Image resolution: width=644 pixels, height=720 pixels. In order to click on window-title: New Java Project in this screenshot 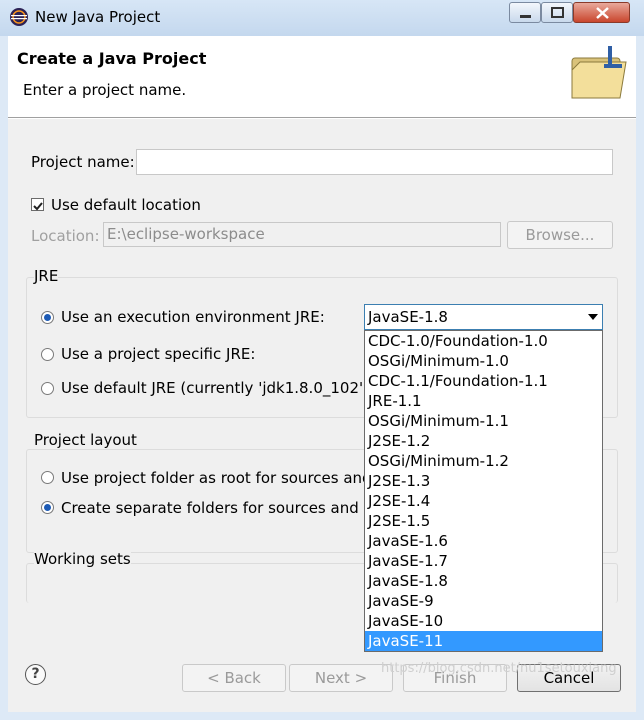, I will do `click(98, 17)`.